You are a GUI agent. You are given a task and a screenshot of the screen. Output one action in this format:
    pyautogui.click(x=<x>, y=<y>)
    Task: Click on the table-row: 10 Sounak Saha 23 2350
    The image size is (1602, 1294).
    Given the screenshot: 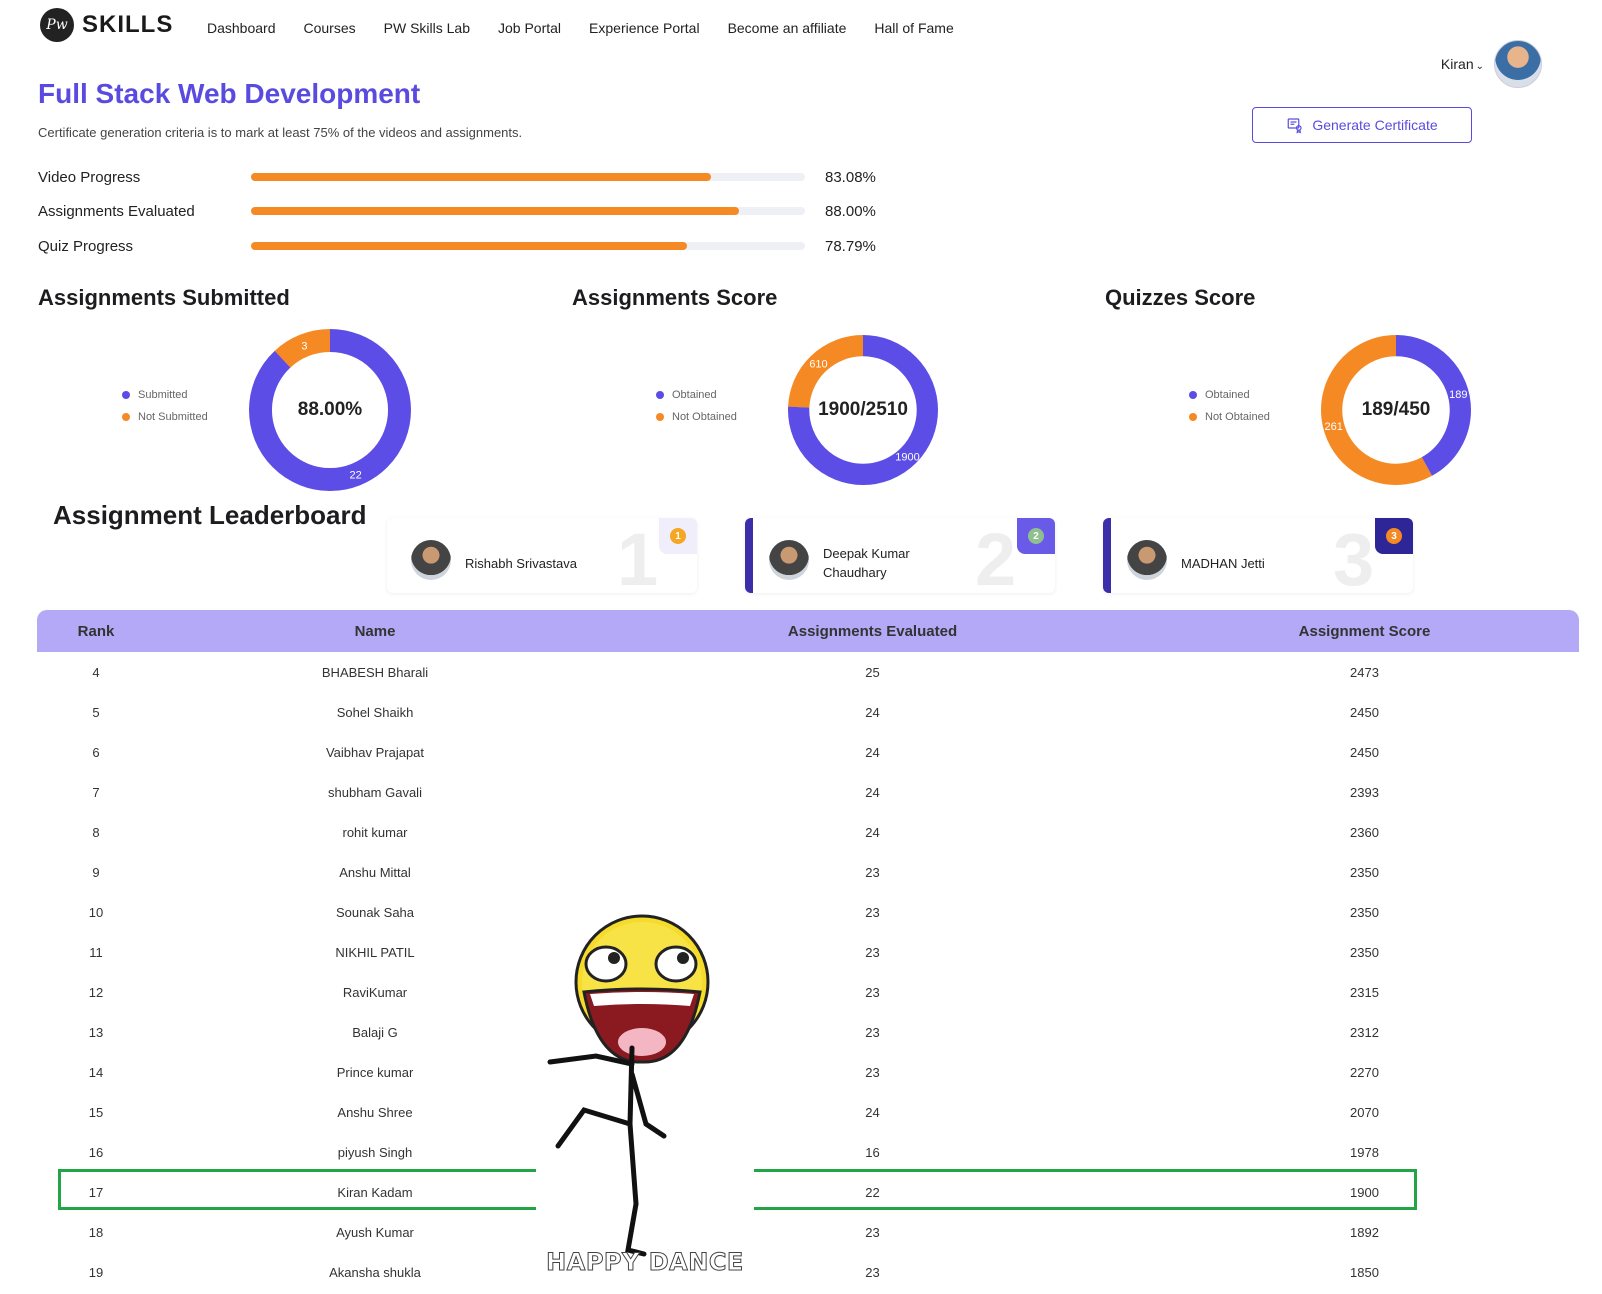 What is the action you would take?
    pyautogui.click(x=808, y=912)
    